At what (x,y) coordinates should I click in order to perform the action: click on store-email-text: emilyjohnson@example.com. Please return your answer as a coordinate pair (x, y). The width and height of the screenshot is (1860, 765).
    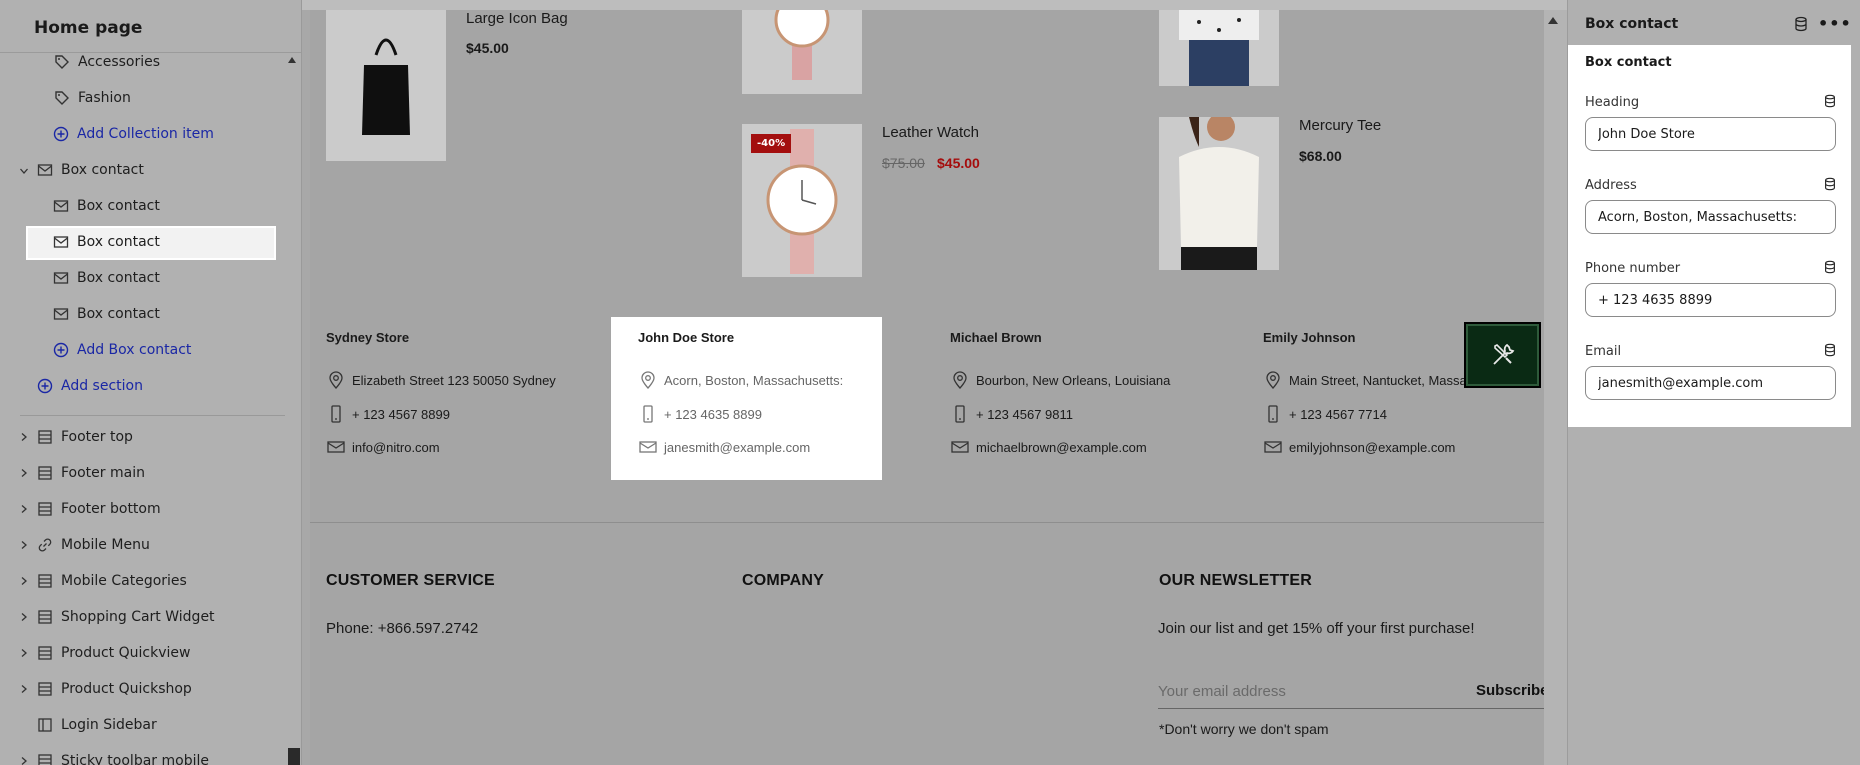
    Looking at the image, I should click on (1372, 447).